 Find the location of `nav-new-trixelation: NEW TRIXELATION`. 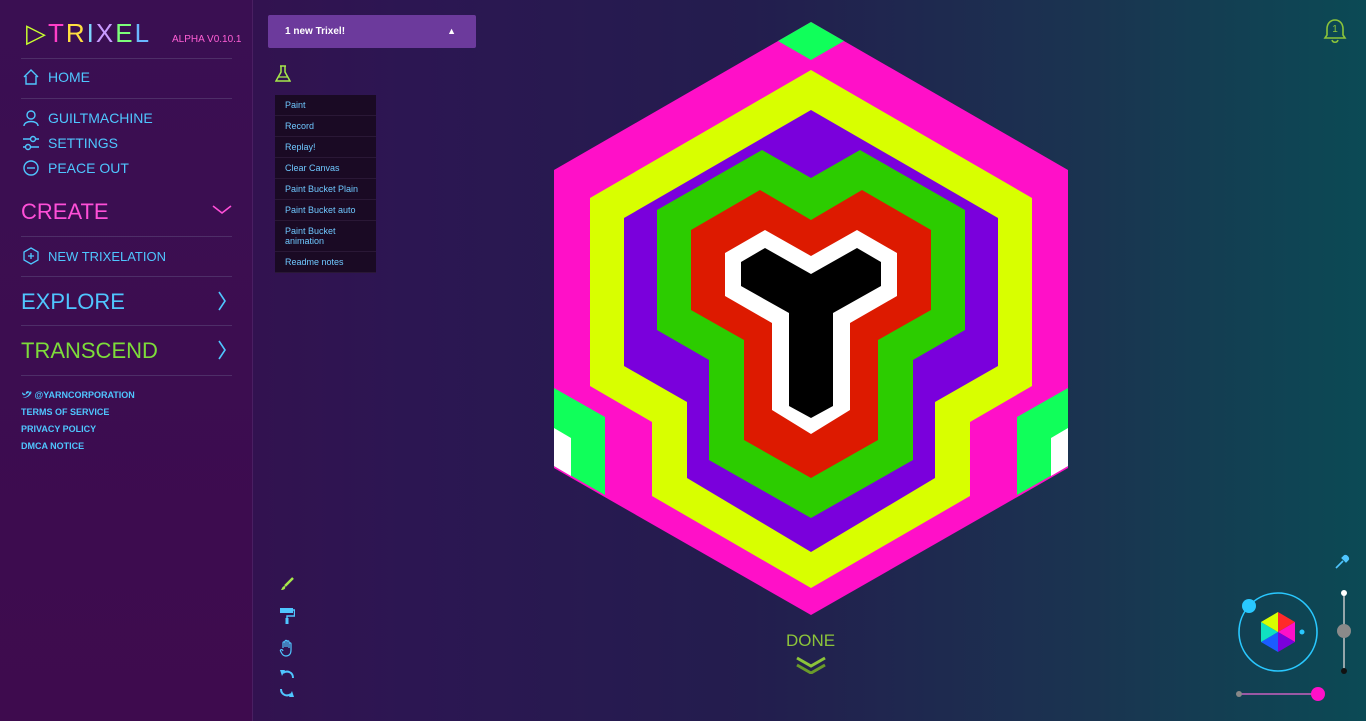

nav-new-trixelation: NEW TRIXELATION is located at coordinates (94, 256).